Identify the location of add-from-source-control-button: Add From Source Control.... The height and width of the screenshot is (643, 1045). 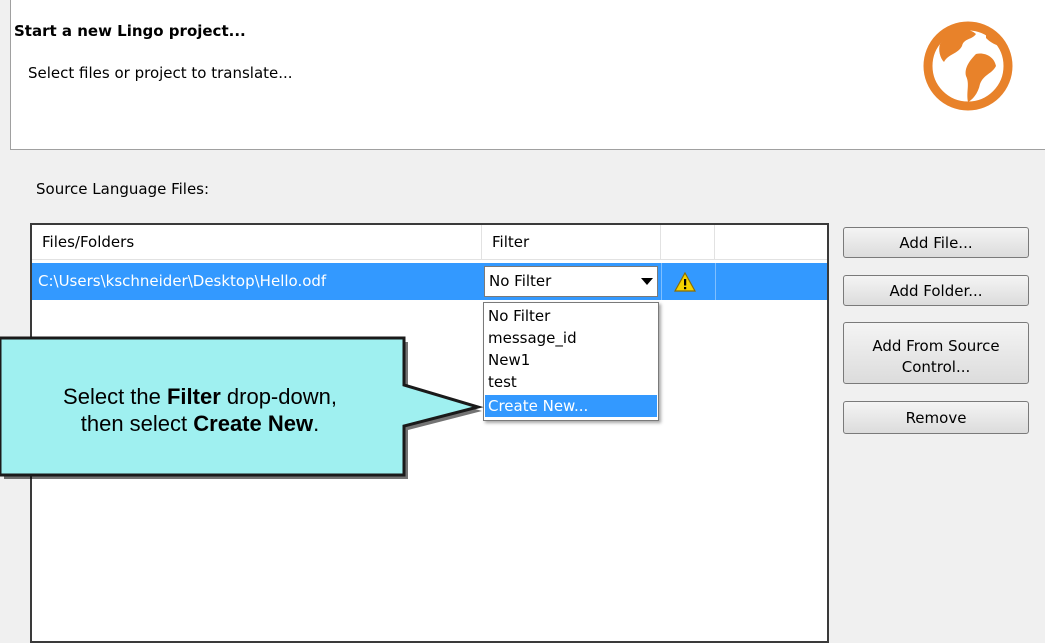
(936, 353).